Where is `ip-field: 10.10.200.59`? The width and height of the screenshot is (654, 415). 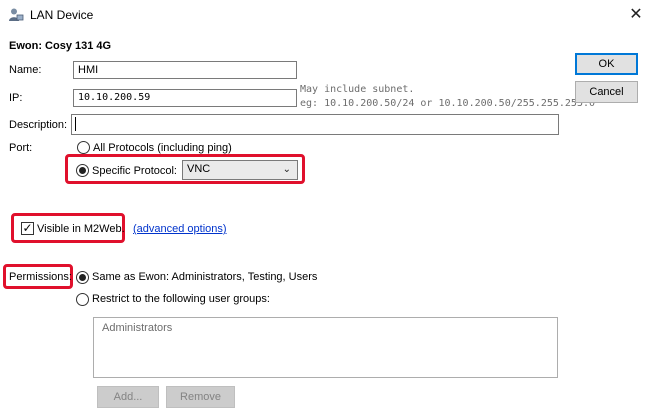 ip-field: 10.10.200.59 is located at coordinates (185, 98).